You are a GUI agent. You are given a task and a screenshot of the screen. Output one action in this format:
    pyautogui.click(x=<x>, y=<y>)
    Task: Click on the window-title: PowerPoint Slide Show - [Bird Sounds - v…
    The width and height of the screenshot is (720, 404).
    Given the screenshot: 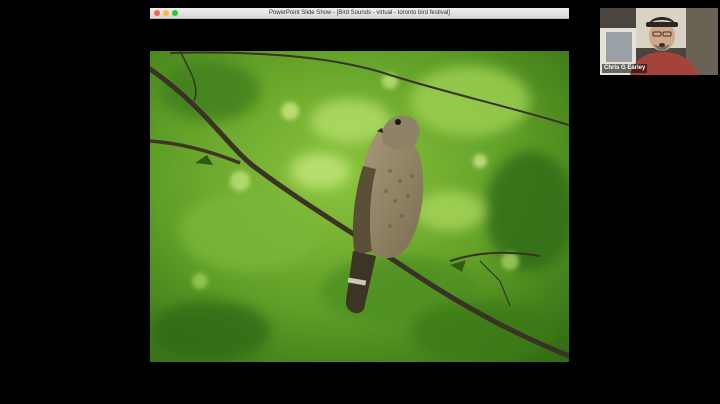 What is the action you would take?
    pyautogui.click(x=359, y=13)
    